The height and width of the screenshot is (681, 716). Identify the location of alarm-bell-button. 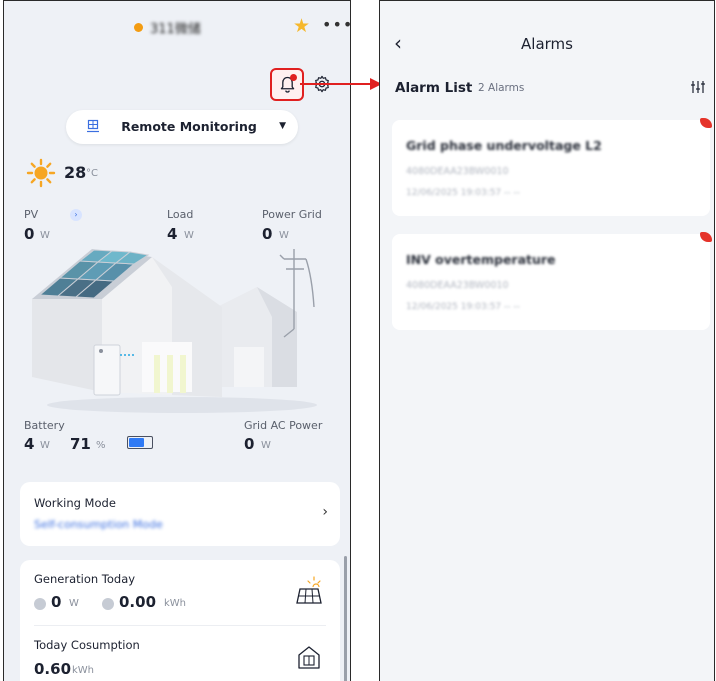
(287, 84).